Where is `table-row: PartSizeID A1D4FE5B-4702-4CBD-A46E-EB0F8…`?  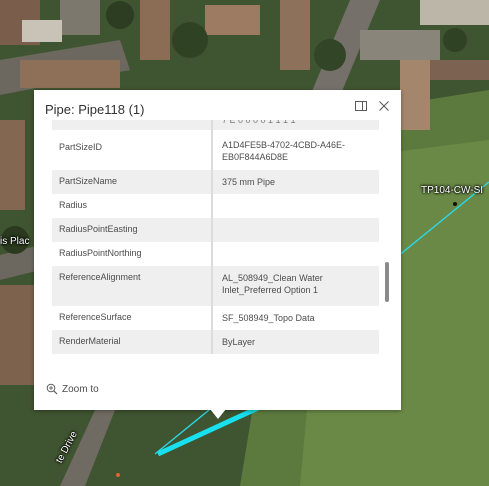
table-row: PartSizeID A1D4FE5B-4702-4CBD-A46E-EB0F8… is located at coordinates (215, 150).